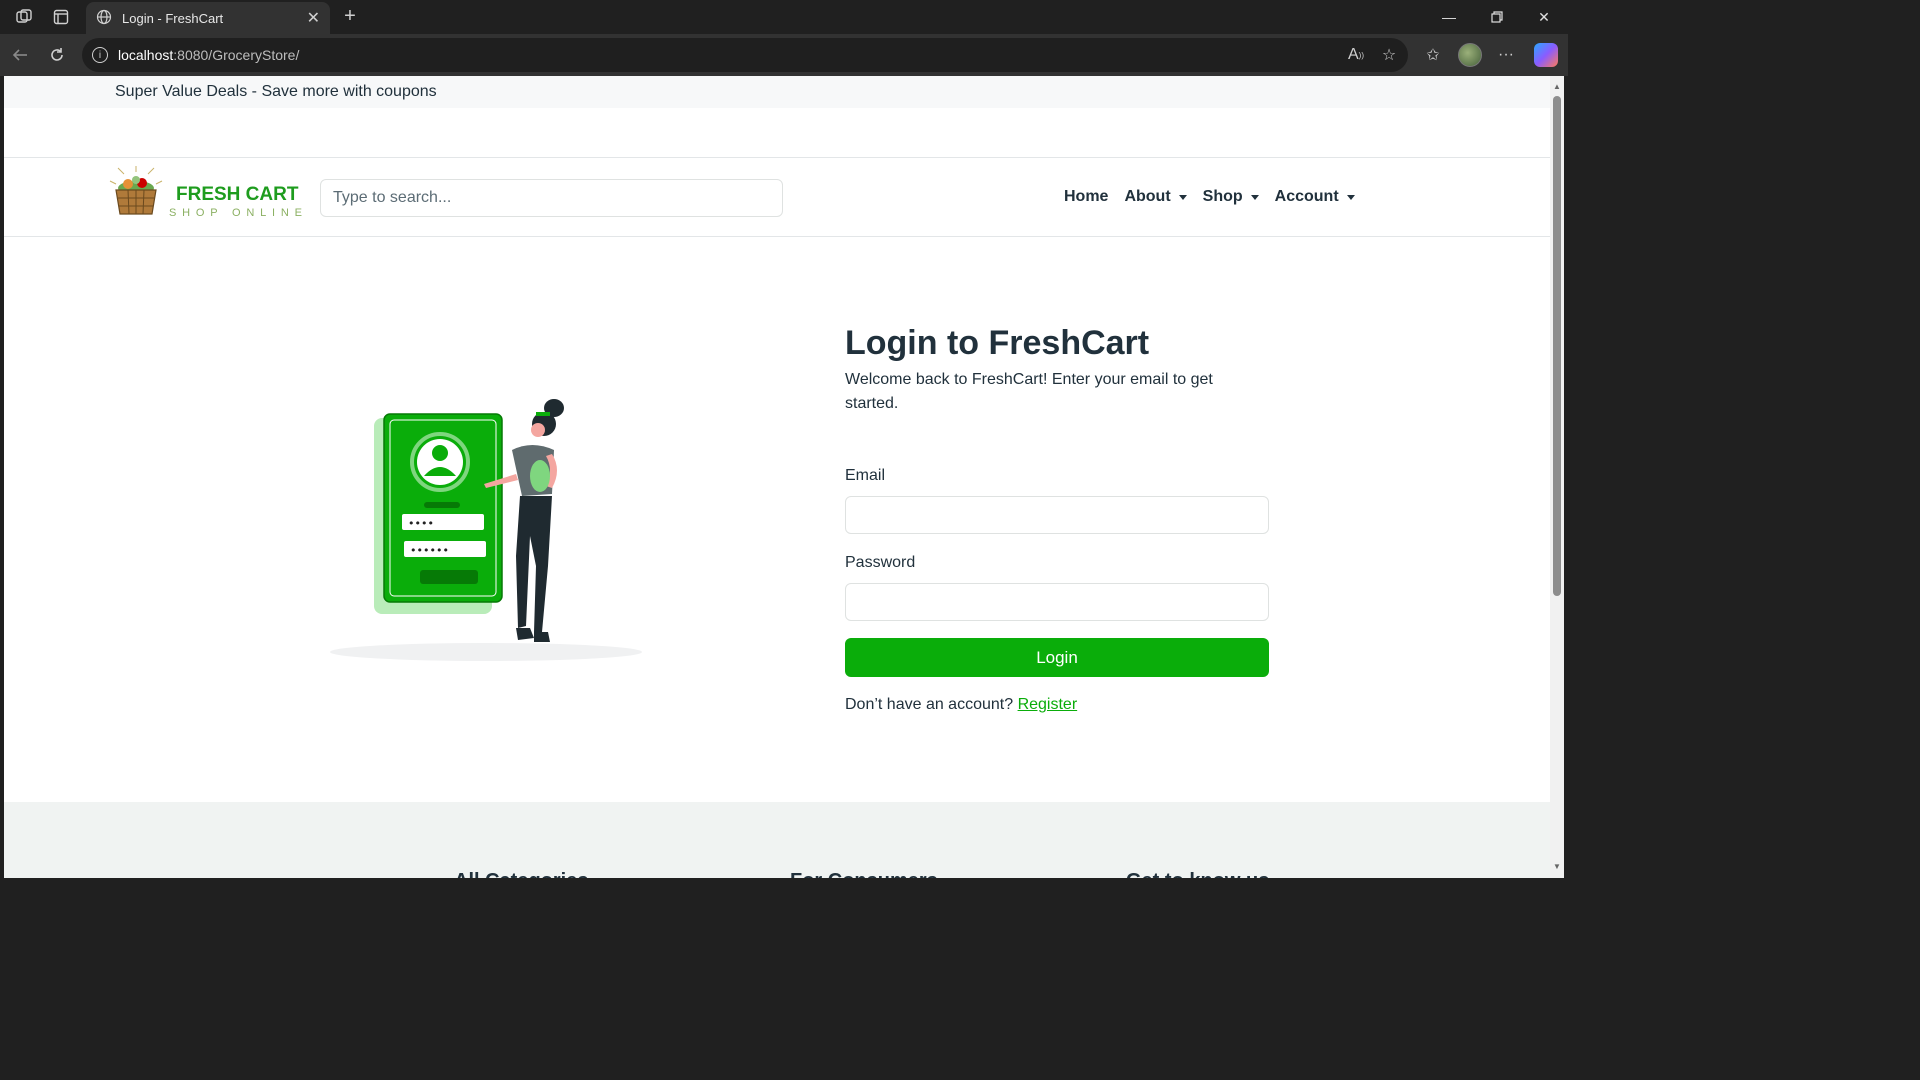  Describe the element at coordinates (1470, 55) in the screenshot. I see `profile-avatar` at that location.